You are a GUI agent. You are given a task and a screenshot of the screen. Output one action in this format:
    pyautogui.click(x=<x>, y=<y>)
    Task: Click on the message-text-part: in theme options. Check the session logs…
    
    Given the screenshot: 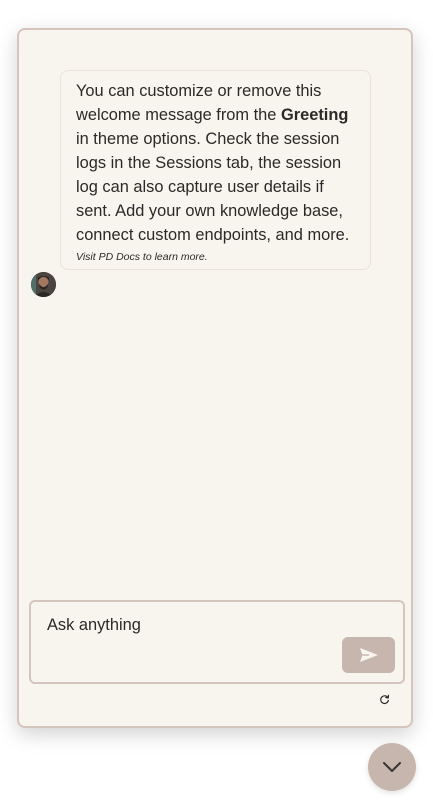 What is the action you would take?
    pyautogui.click(x=213, y=187)
    